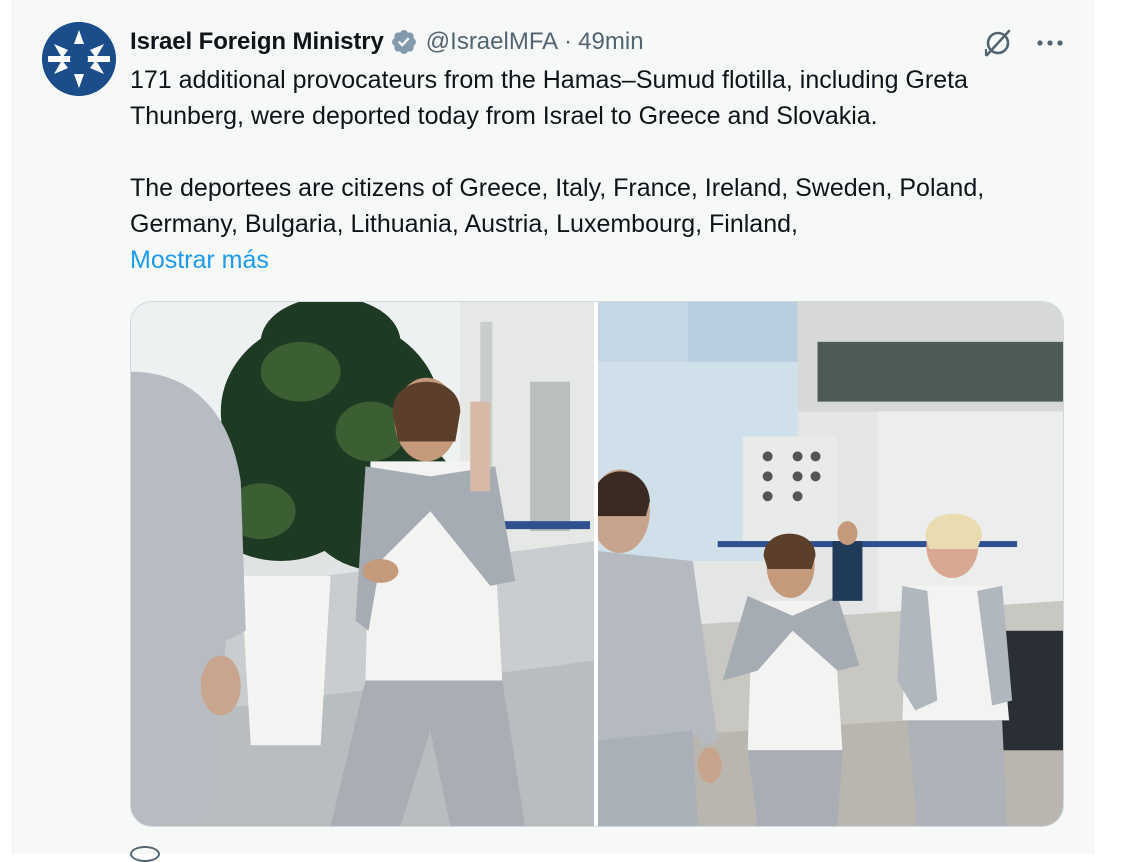 This screenshot has width=1122, height=862. What do you see at coordinates (145, 854) in the screenshot?
I see `reply-icon` at bounding box center [145, 854].